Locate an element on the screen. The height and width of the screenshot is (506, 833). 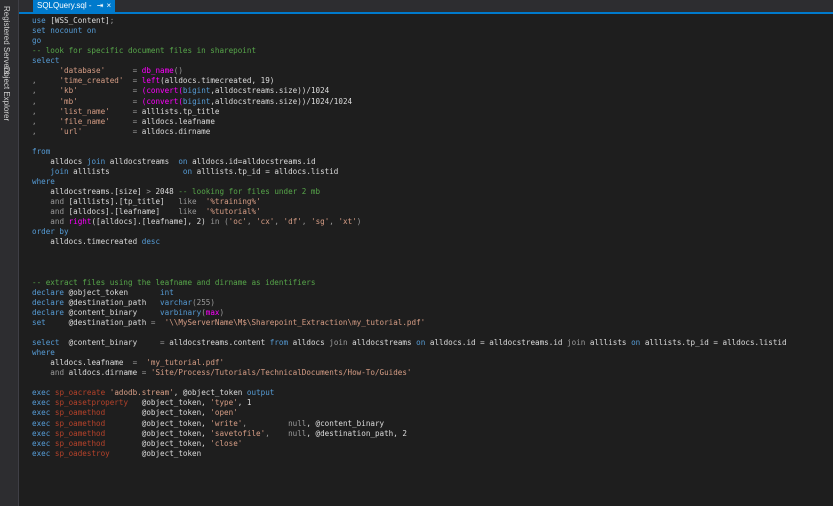
identifier: alldocs.leafname is located at coordinates (87, 363).